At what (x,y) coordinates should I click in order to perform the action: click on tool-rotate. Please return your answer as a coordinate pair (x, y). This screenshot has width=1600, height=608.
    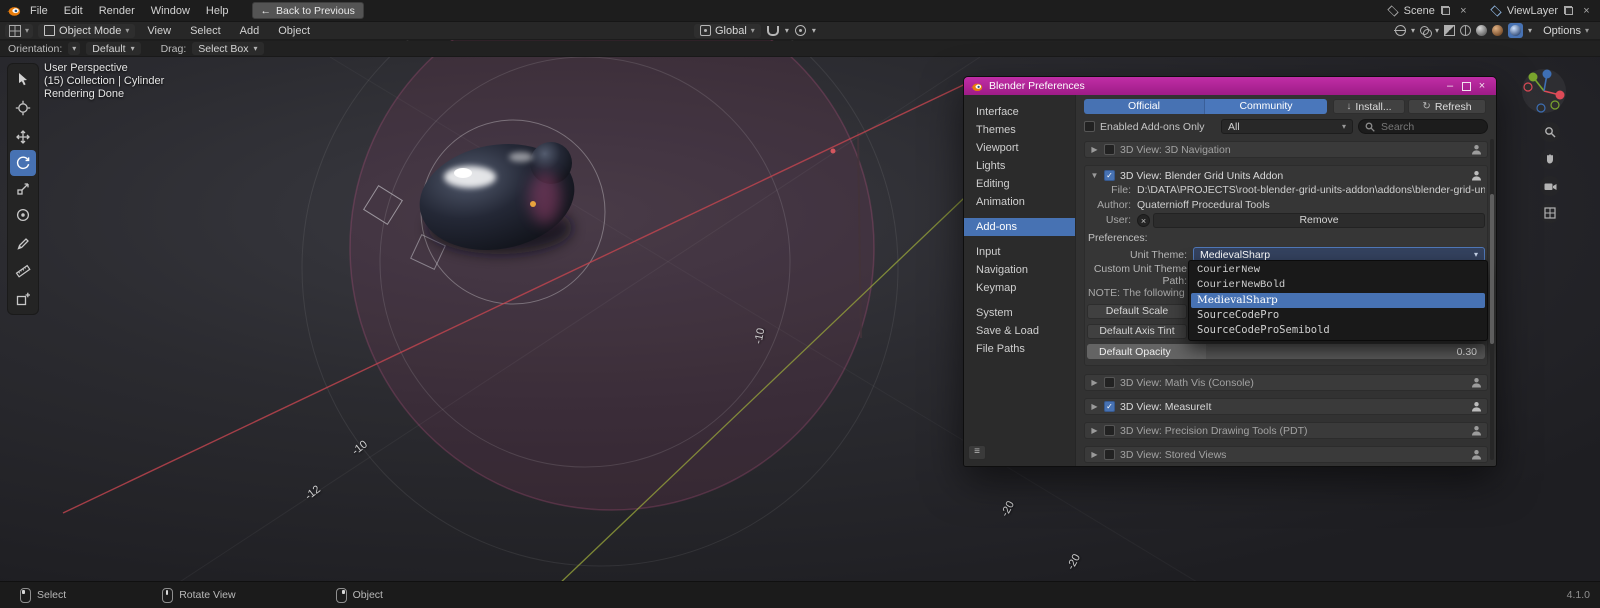
    Looking at the image, I should click on (23, 163).